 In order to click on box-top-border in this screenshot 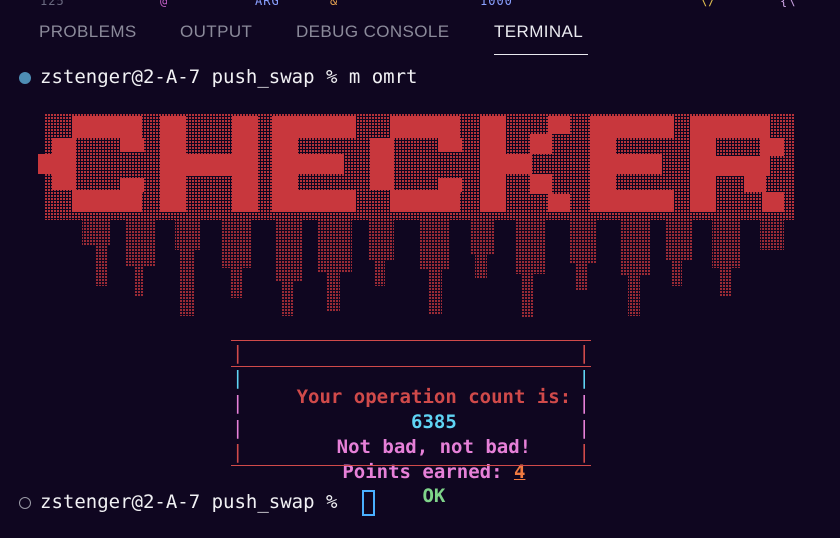, I will do `click(411, 340)`.